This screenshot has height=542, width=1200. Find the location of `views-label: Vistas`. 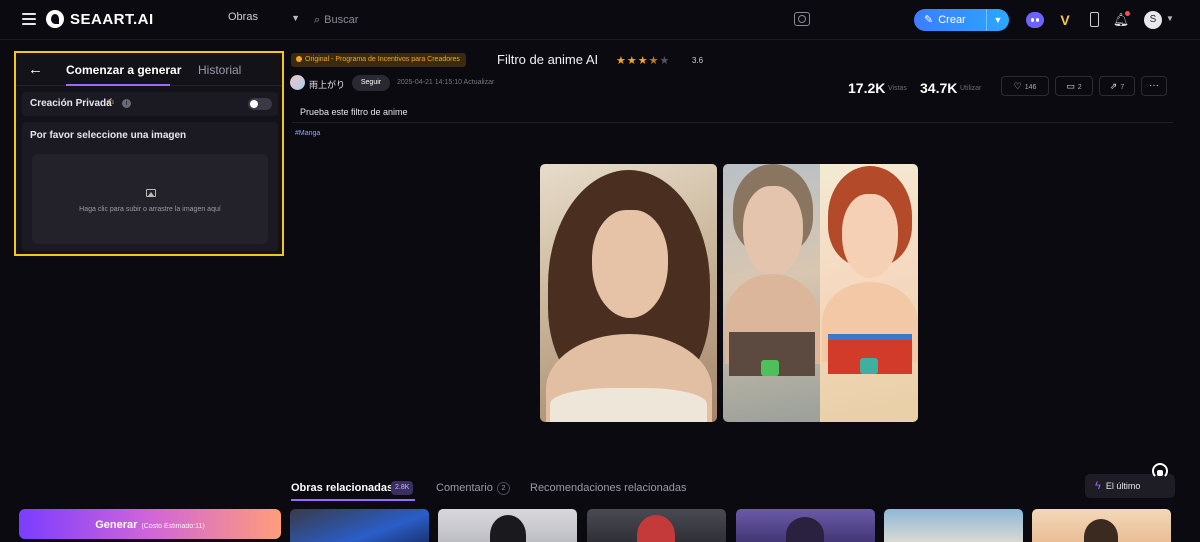

views-label: Vistas is located at coordinates (897, 88).